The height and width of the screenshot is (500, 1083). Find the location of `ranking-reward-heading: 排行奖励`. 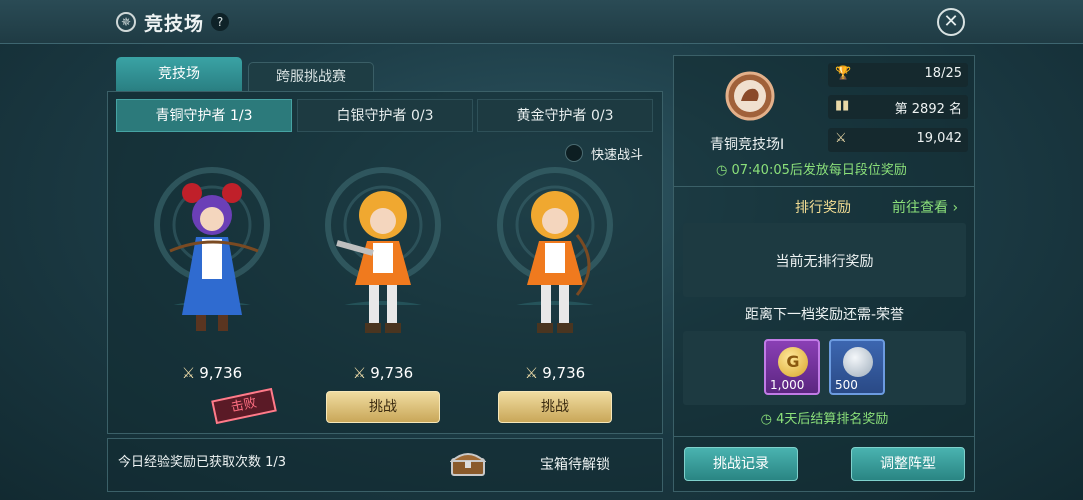

ranking-reward-heading: 排行奖励 is located at coordinates (823, 208).